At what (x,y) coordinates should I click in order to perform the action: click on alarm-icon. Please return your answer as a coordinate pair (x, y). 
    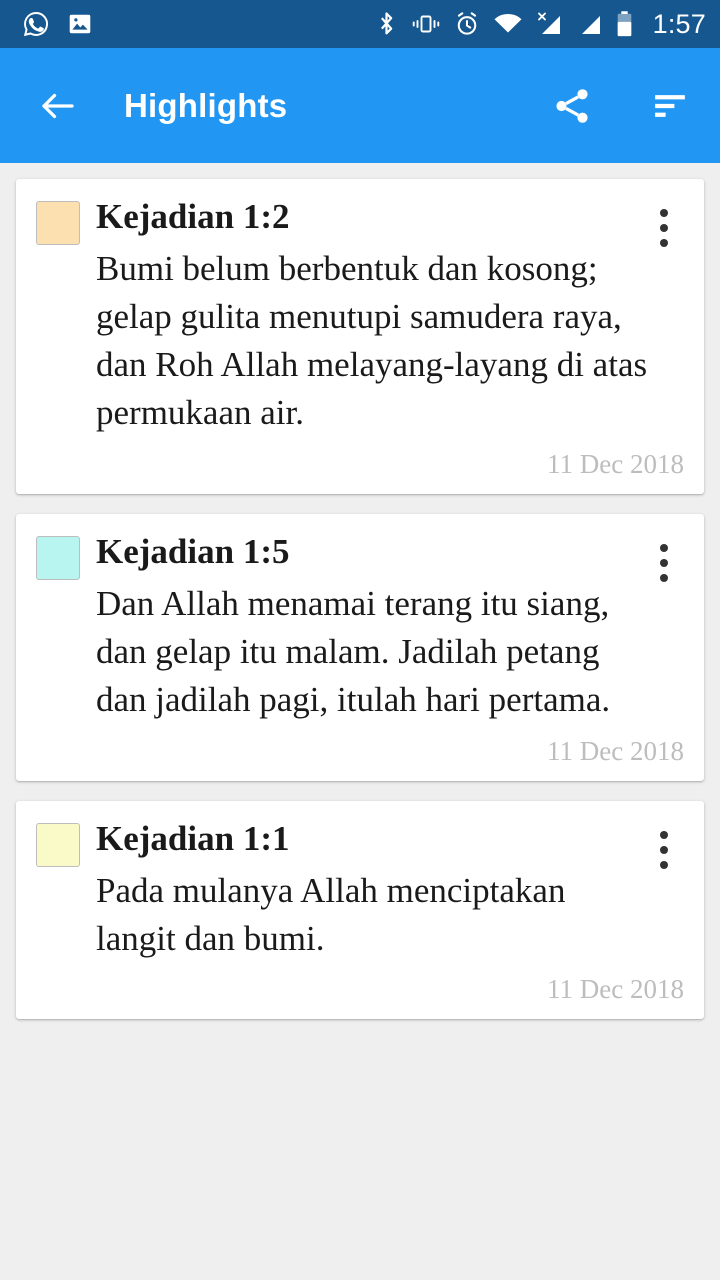
    Looking at the image, I should click on (467, 24).